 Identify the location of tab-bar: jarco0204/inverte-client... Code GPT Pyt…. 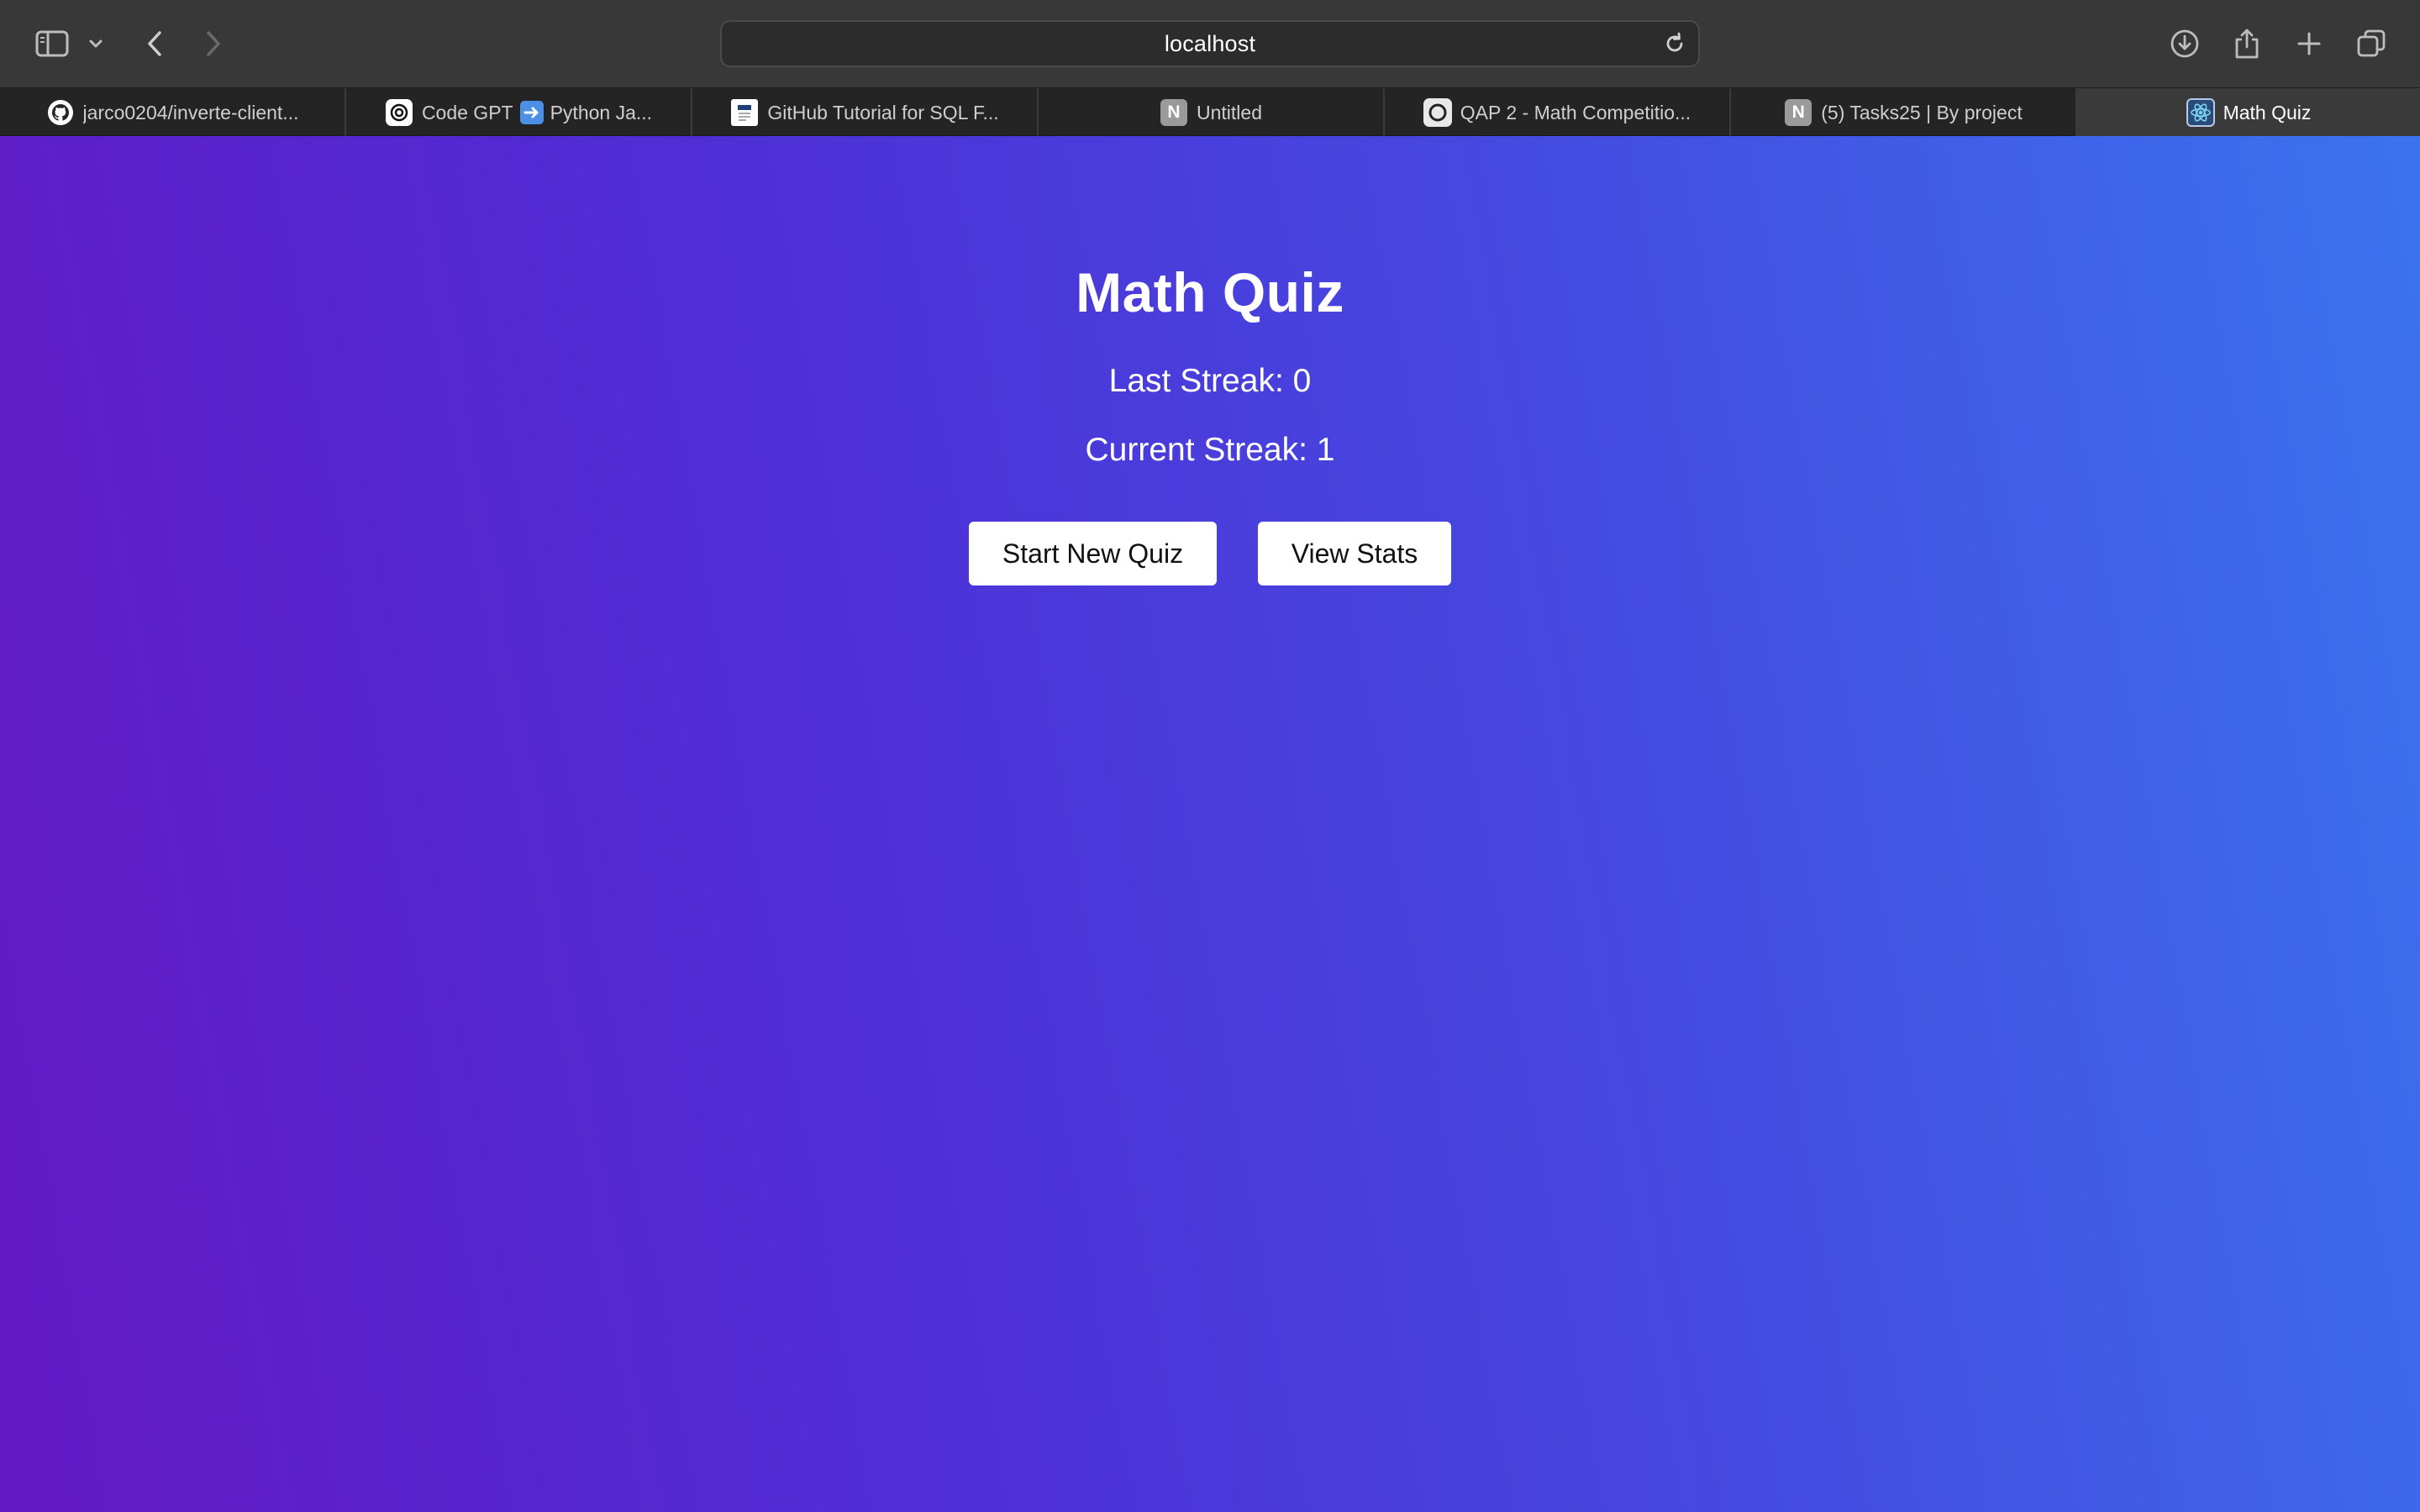
(1210, 112).